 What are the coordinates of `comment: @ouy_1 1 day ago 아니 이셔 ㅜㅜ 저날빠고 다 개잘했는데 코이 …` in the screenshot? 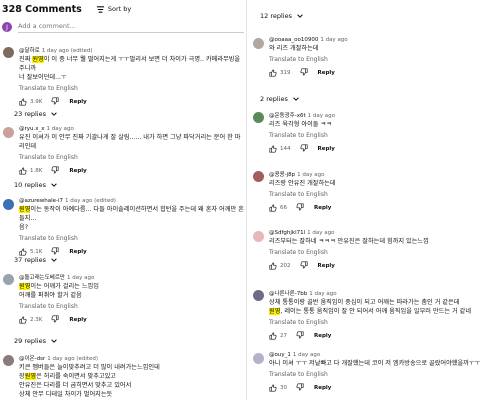 It's located at (375, 372).